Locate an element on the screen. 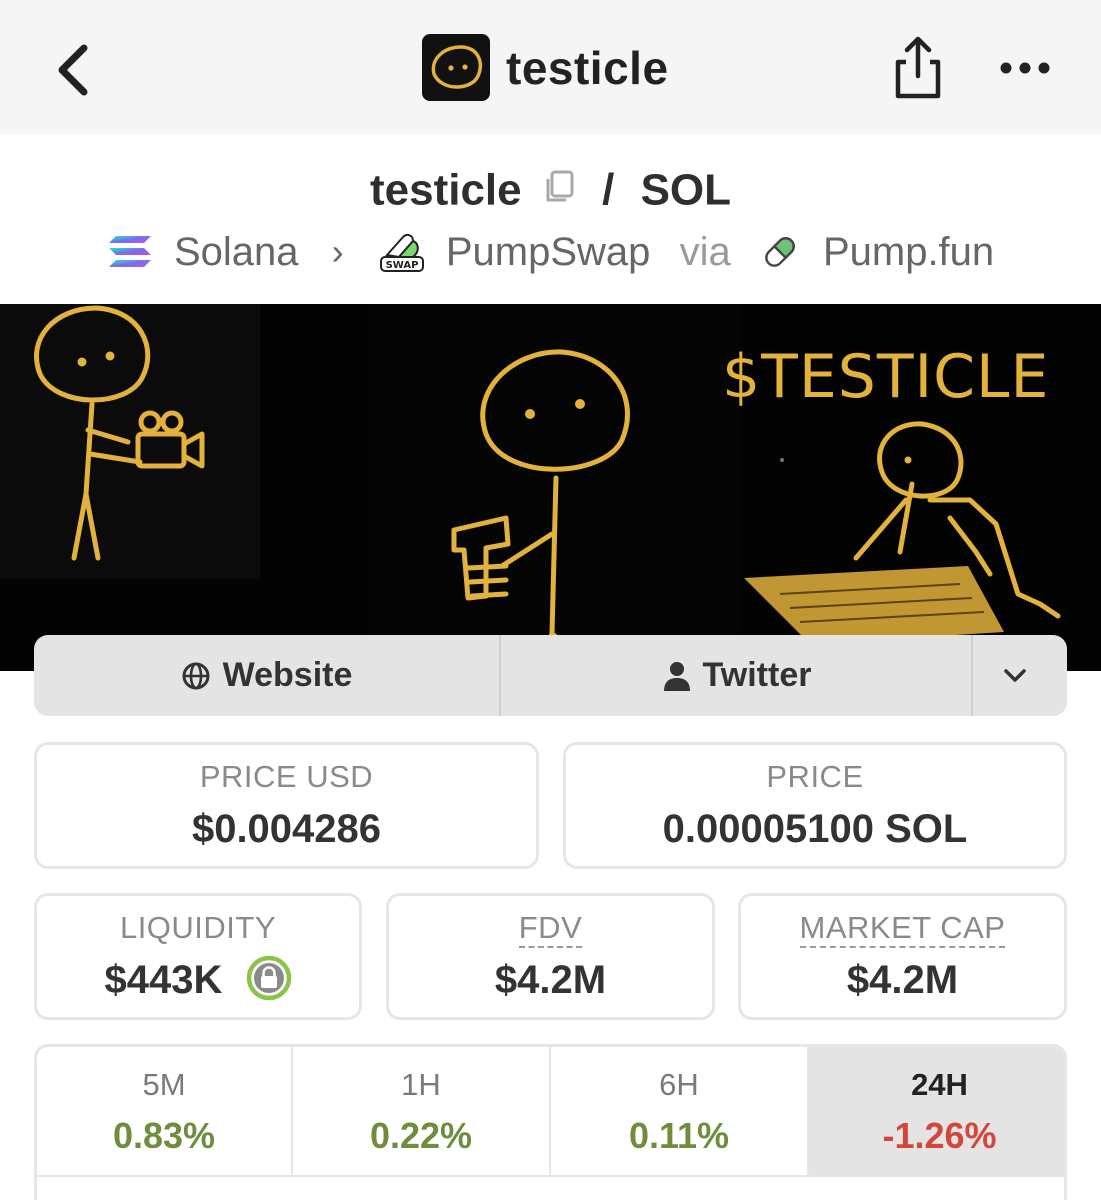 The width and height of the screenshot is (1101, 1200). price-usd-value: $0.004286 is located at coordinates (286, 829).